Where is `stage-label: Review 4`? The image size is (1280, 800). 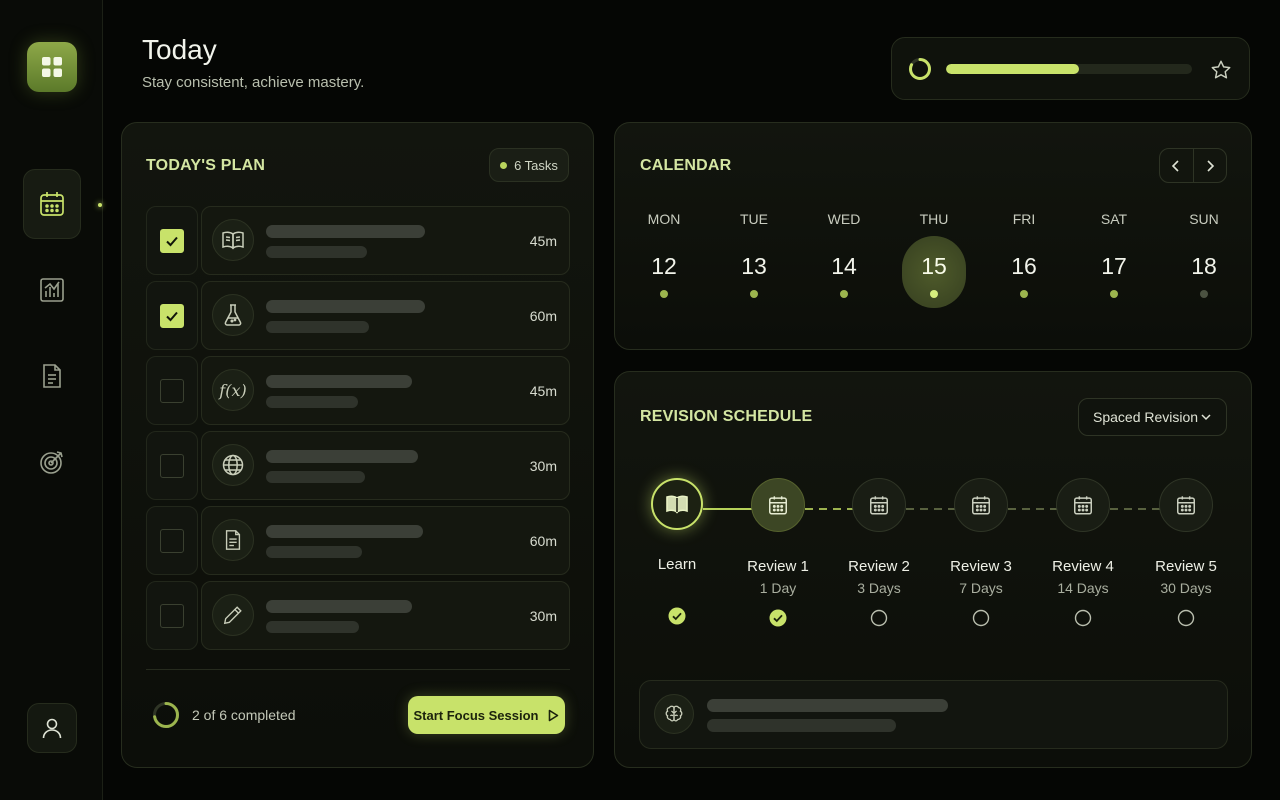 stage-label: Review 4 is located at coordinates (1083, 566).